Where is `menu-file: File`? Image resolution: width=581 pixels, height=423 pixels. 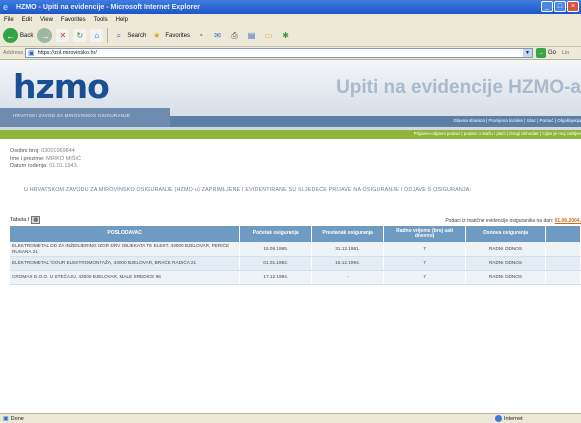
menu-file: File is located at coordinates (9, 20).